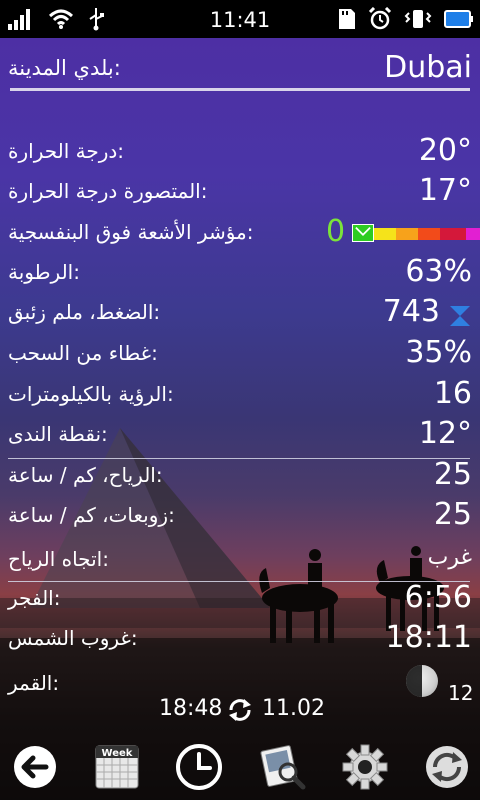 This screenshot has width=480, height=800. What do you see at coordinates (428, 637) in the screenshot?
I see `sunset-value: 18:11` at bounding box center [428, 637].